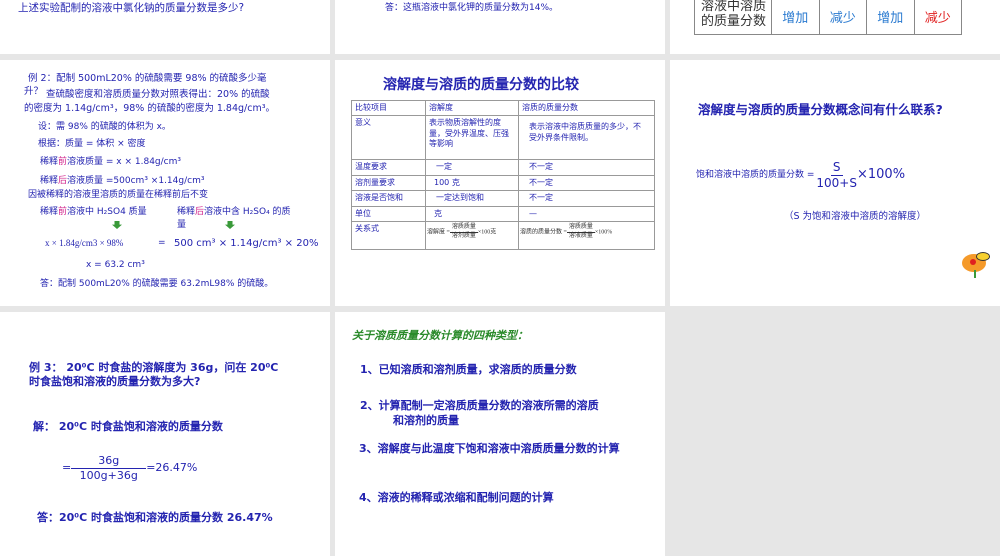 The height and width of the screenshot is (556, 1000). I want to click on text-line: =, so click(162, 243).